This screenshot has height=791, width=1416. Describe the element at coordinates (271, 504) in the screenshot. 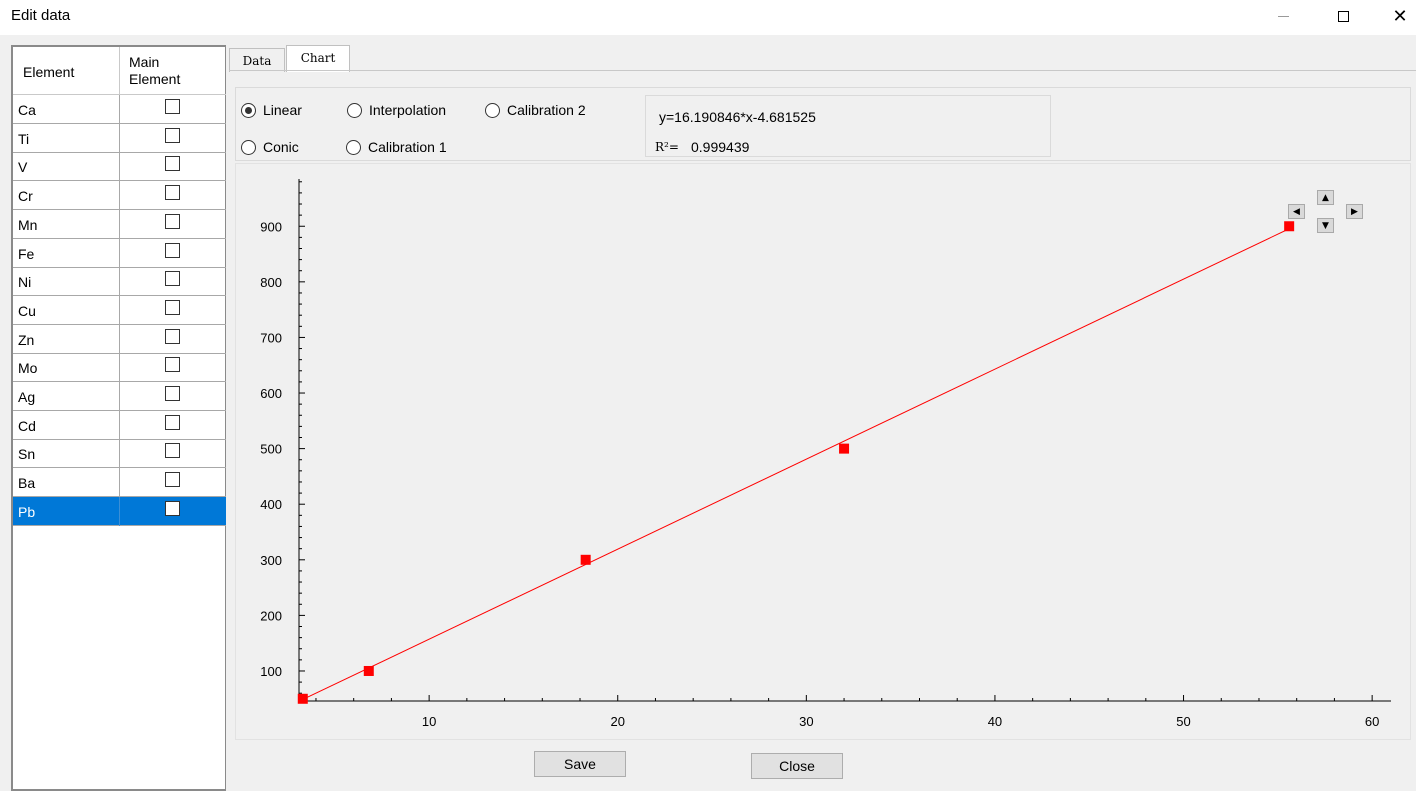

I see `y-tick-label: 400` at that location.